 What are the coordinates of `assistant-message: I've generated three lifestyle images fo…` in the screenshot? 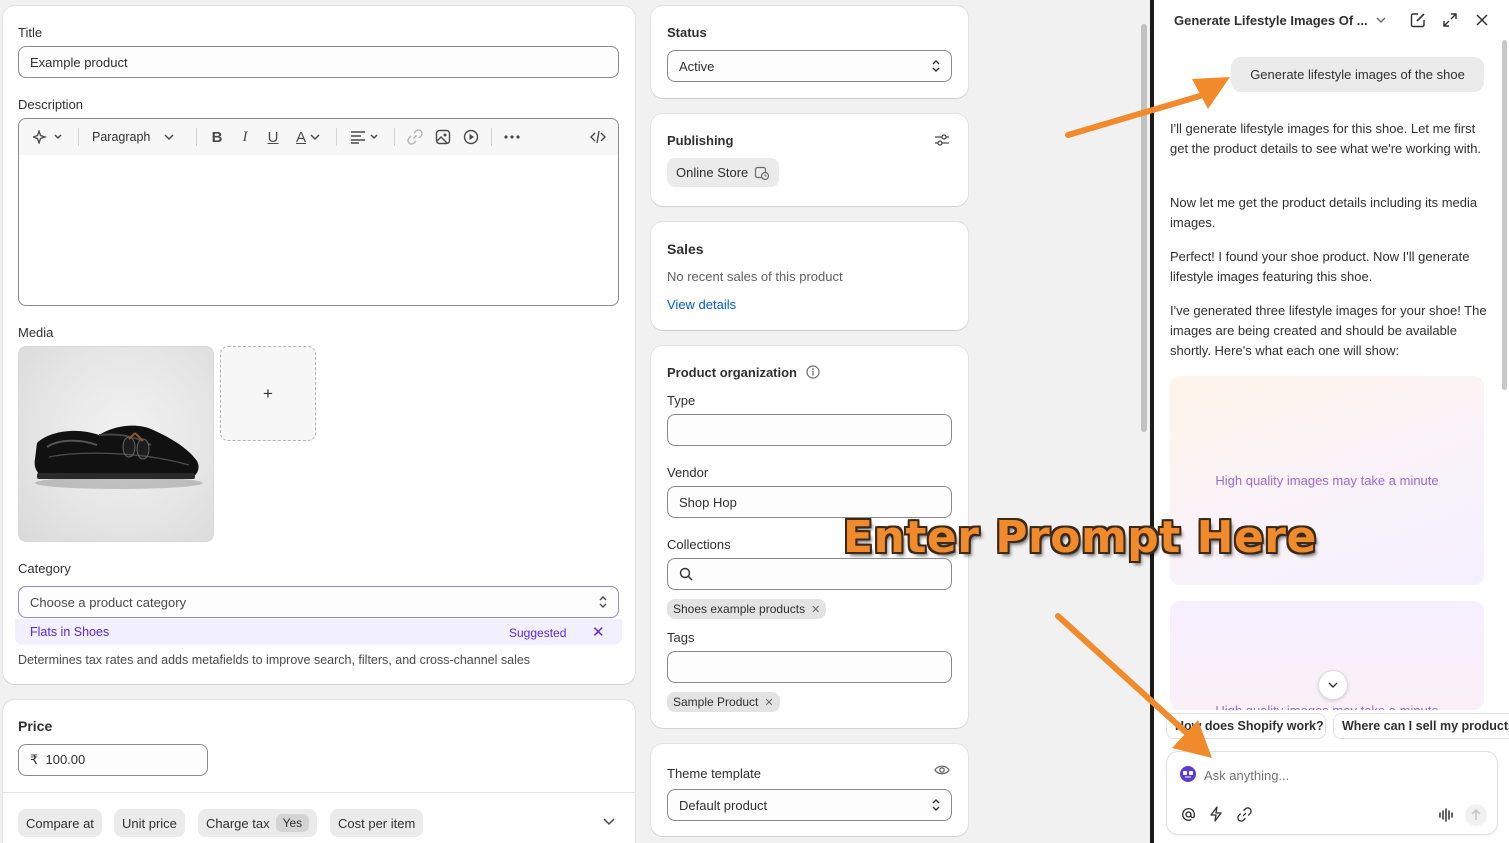 It's located at (1328, 330).